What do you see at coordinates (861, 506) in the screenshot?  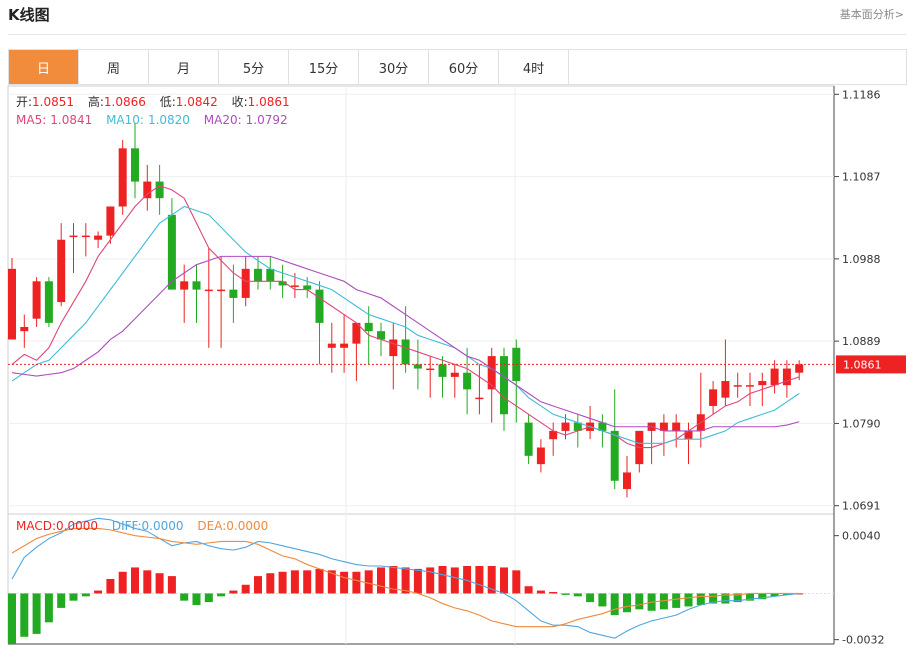 I see `price-tick-label: 1.0691` at bounding box center [861, 506].